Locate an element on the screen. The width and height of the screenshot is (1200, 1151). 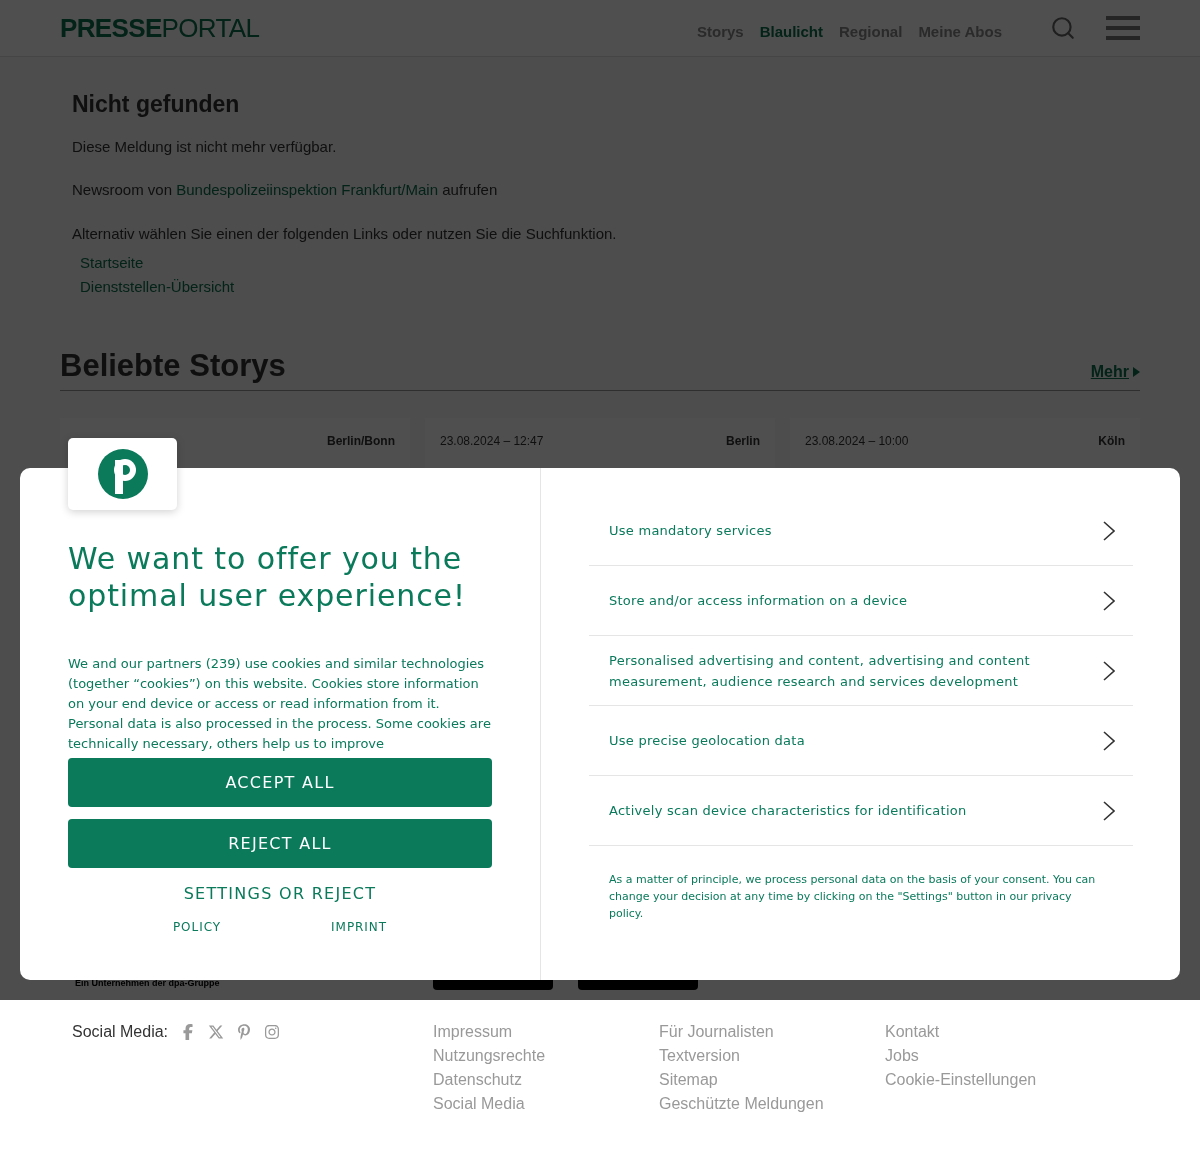
pinterest-icon is located at coordinates (244, 1032).